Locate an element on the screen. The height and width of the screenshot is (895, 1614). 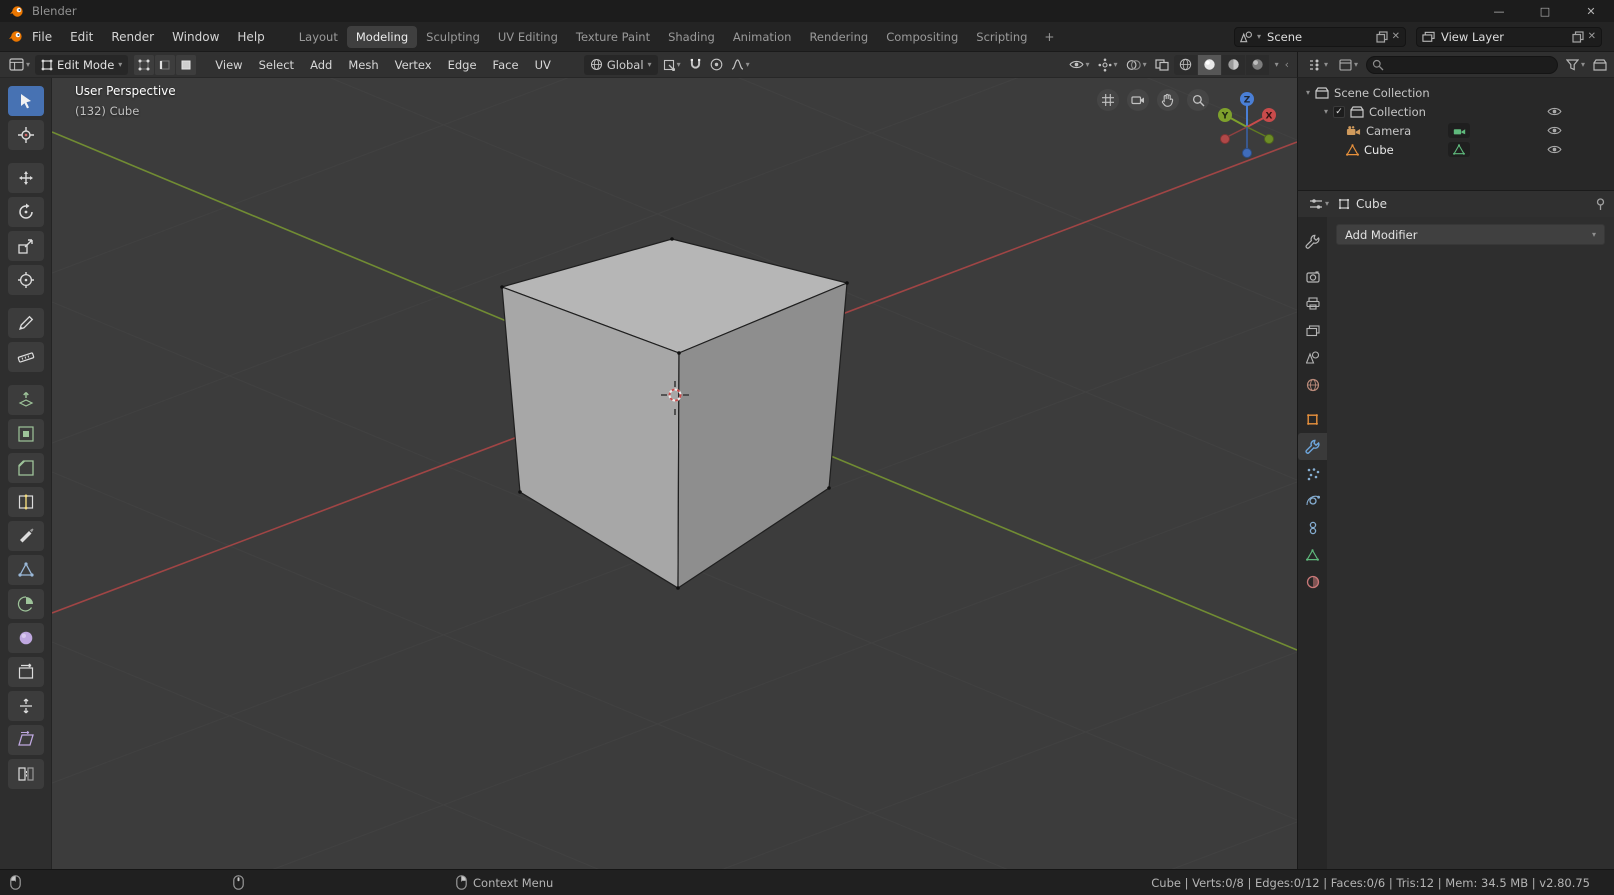
view-layer-selector: View Layer ✕ is located at coordinates (1509, 36).